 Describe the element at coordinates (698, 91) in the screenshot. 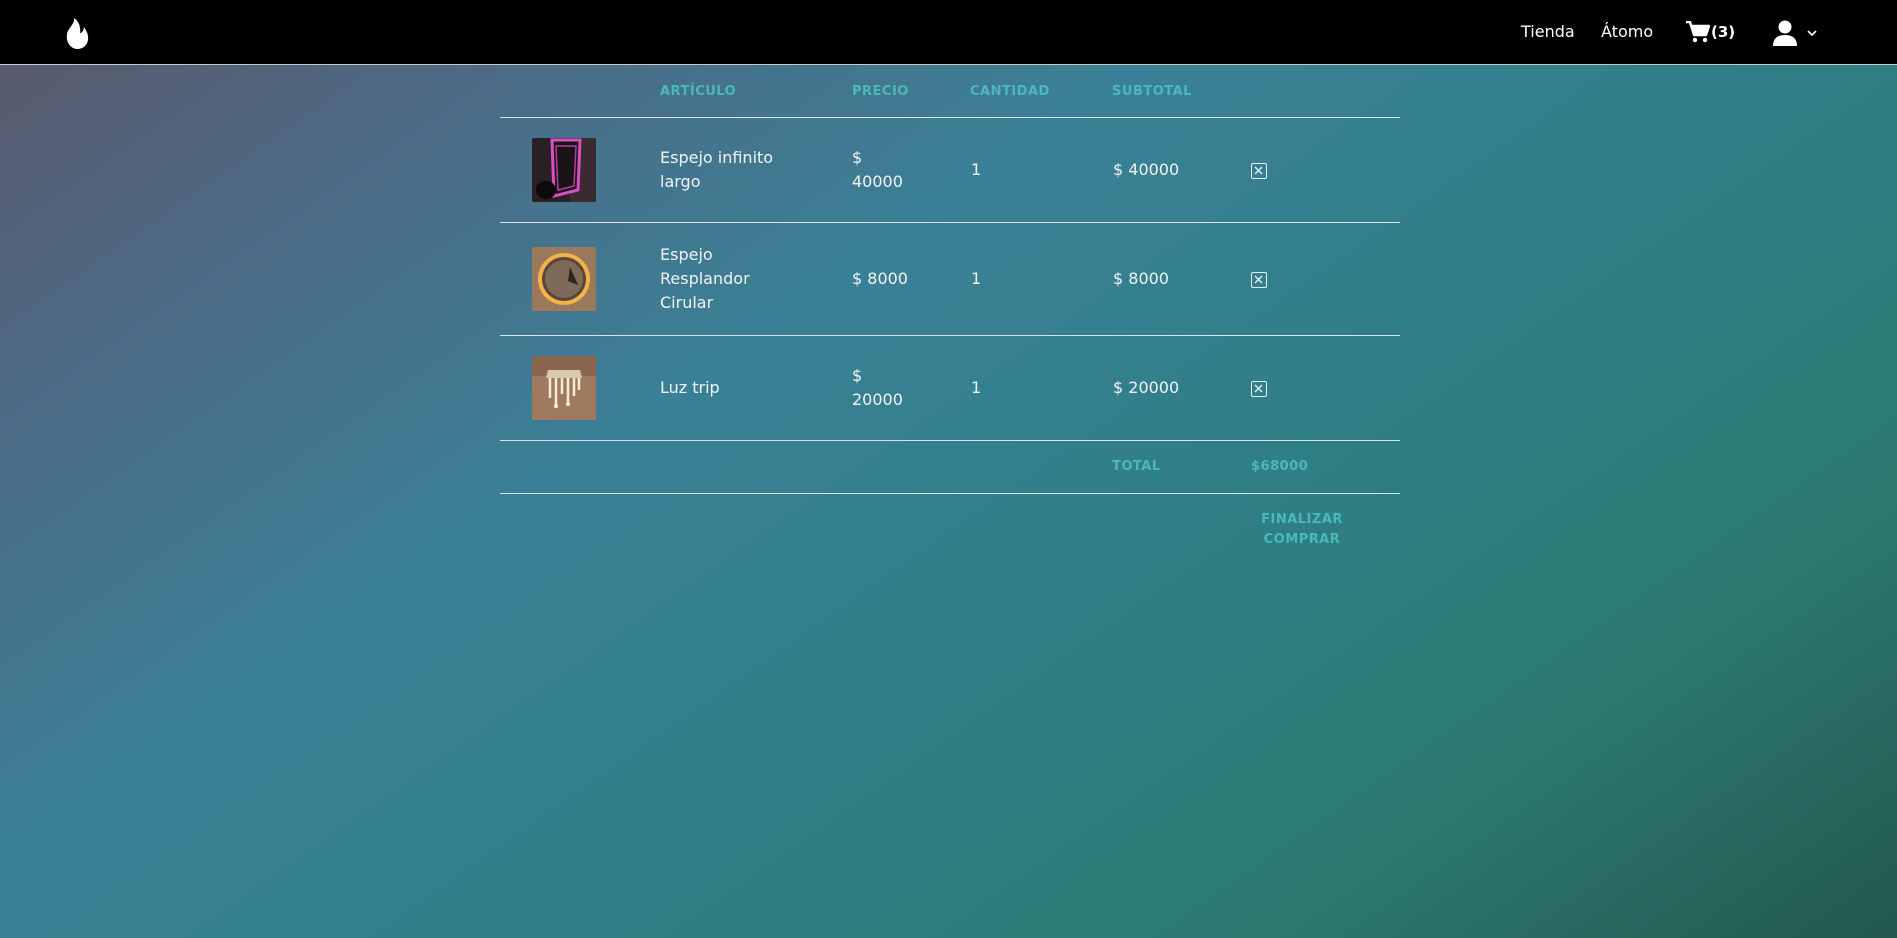

I see `header-articulo: ARTÍCULO` at that location.